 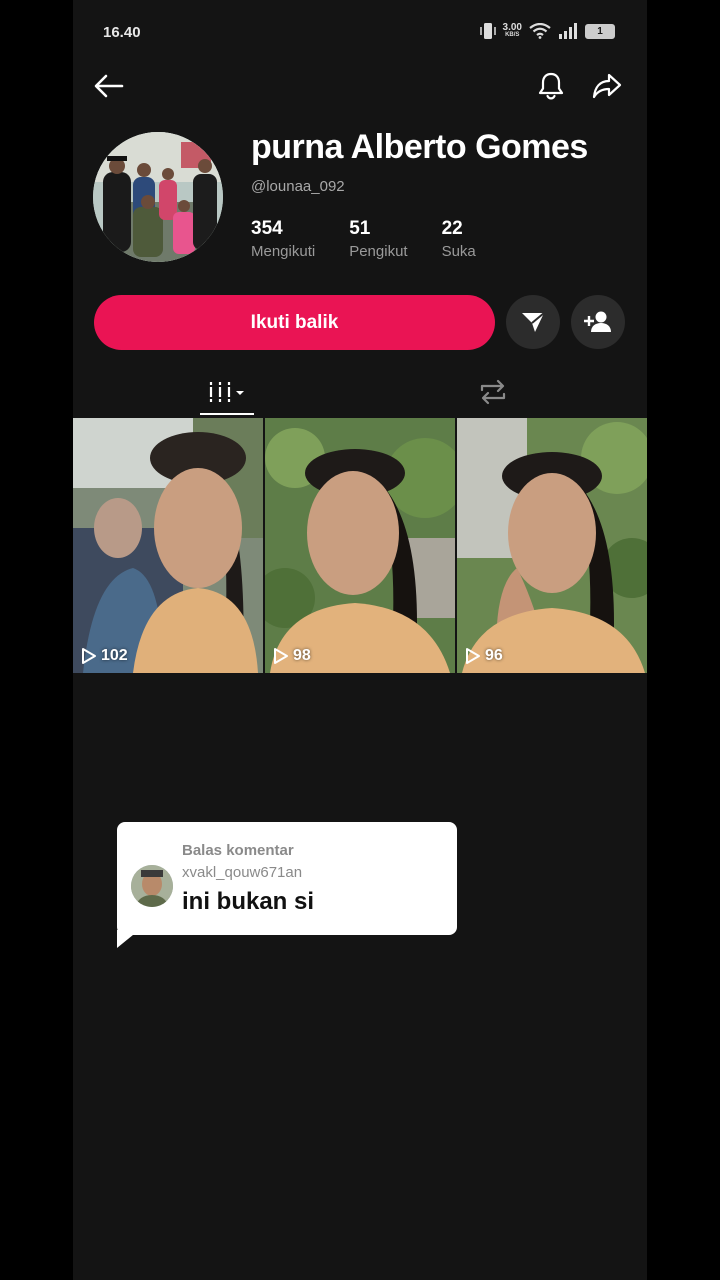 I want to click on battery-icon: 1, so click(x=600, y=31).